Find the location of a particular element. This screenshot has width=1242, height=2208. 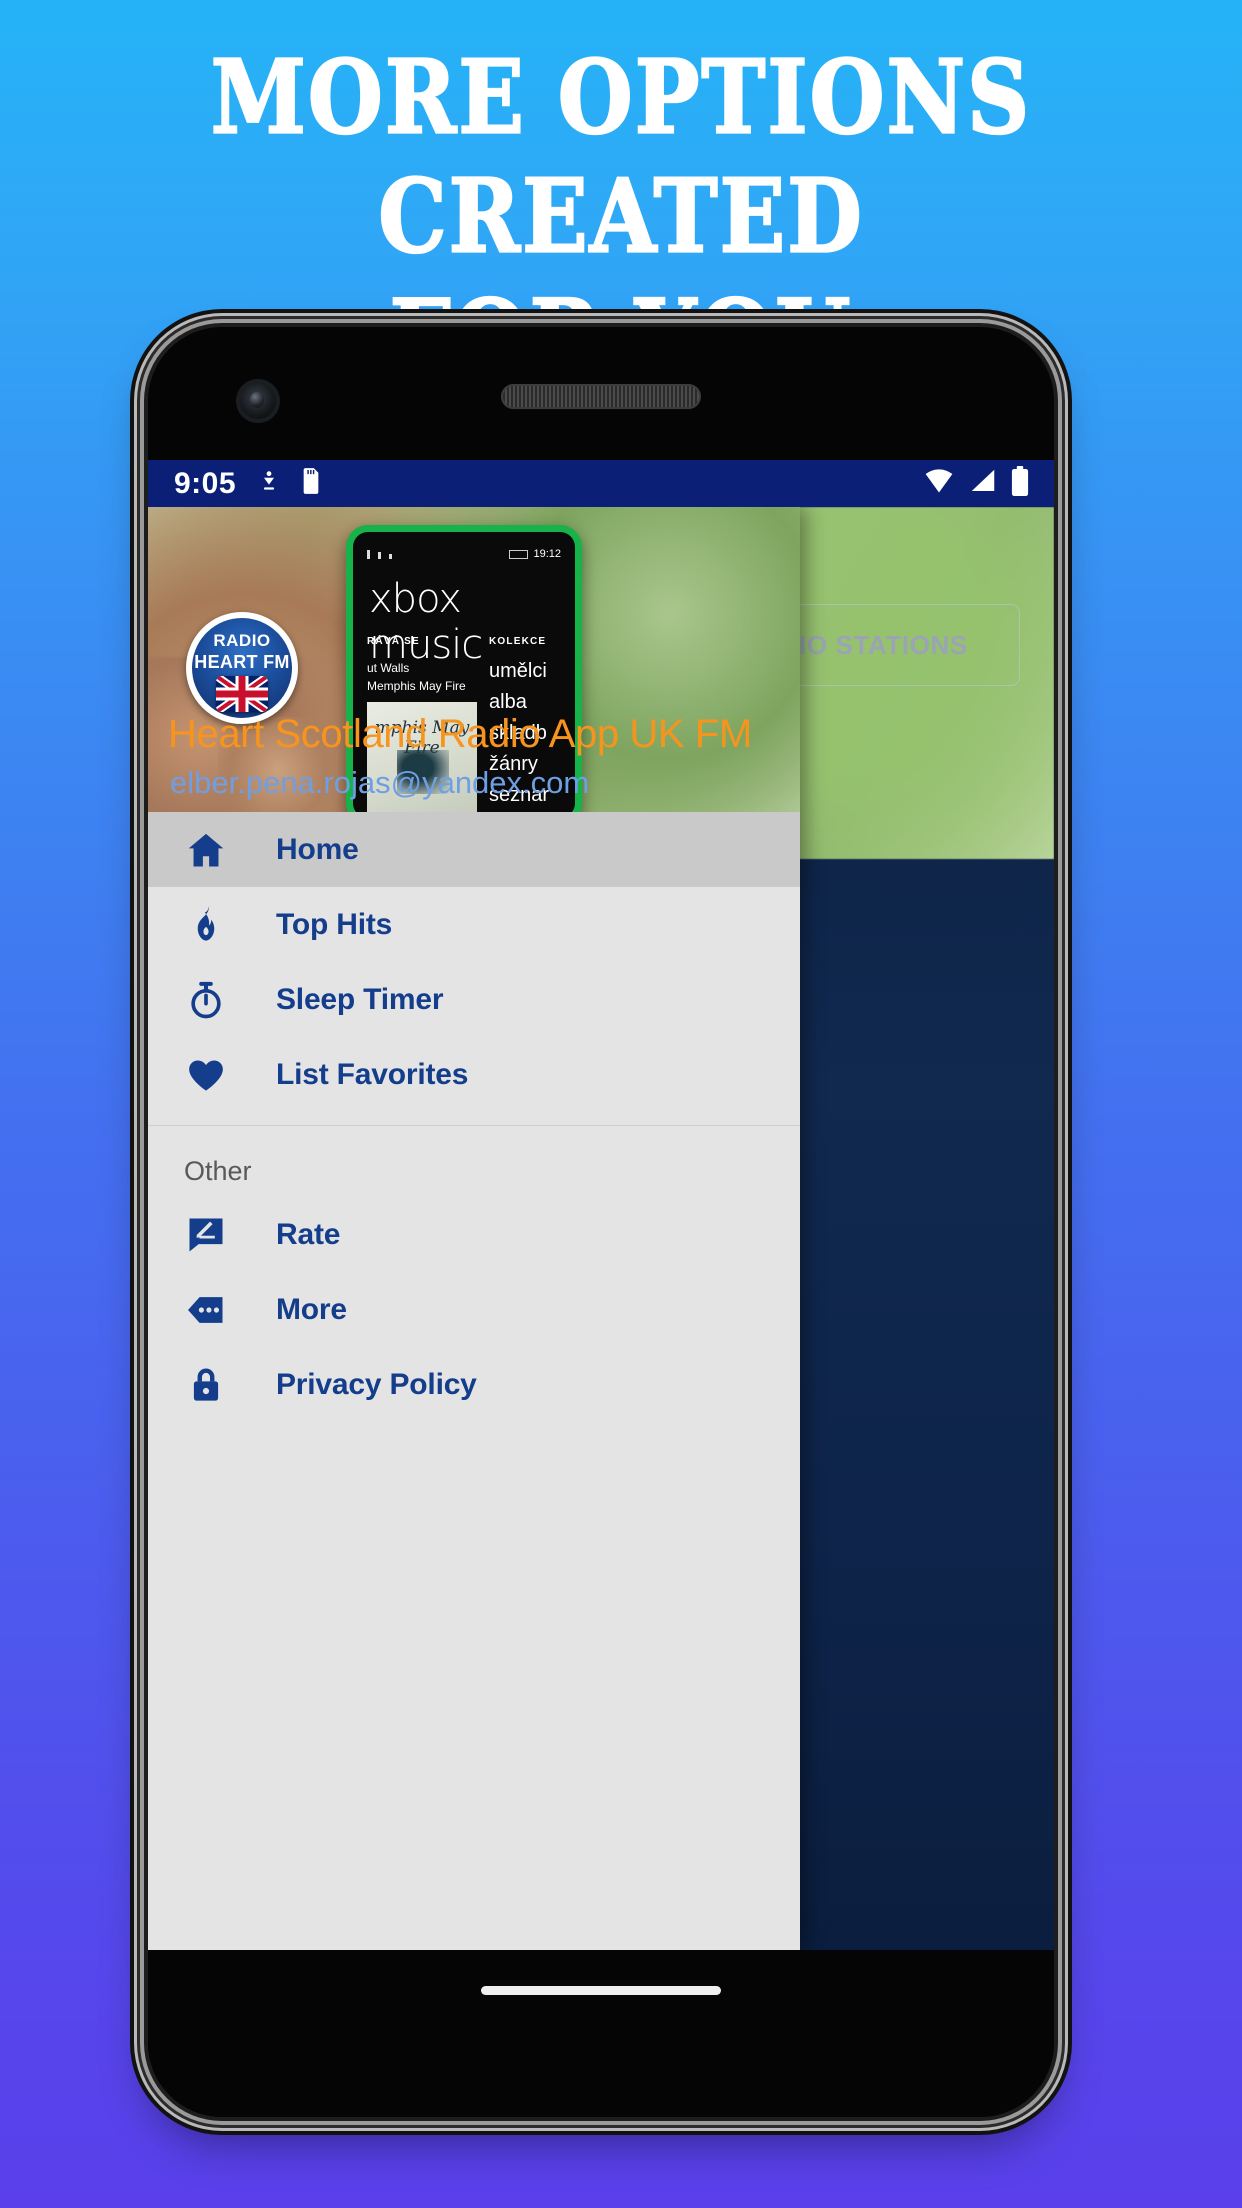

heart-icon is located at coordinates (210, 1075).